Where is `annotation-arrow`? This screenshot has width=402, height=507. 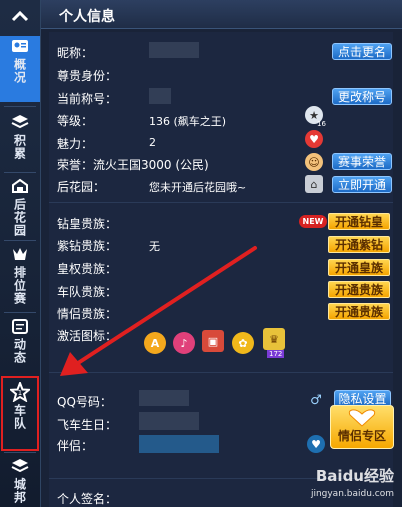
annotation-arrow is located at coordinates (158, 311).